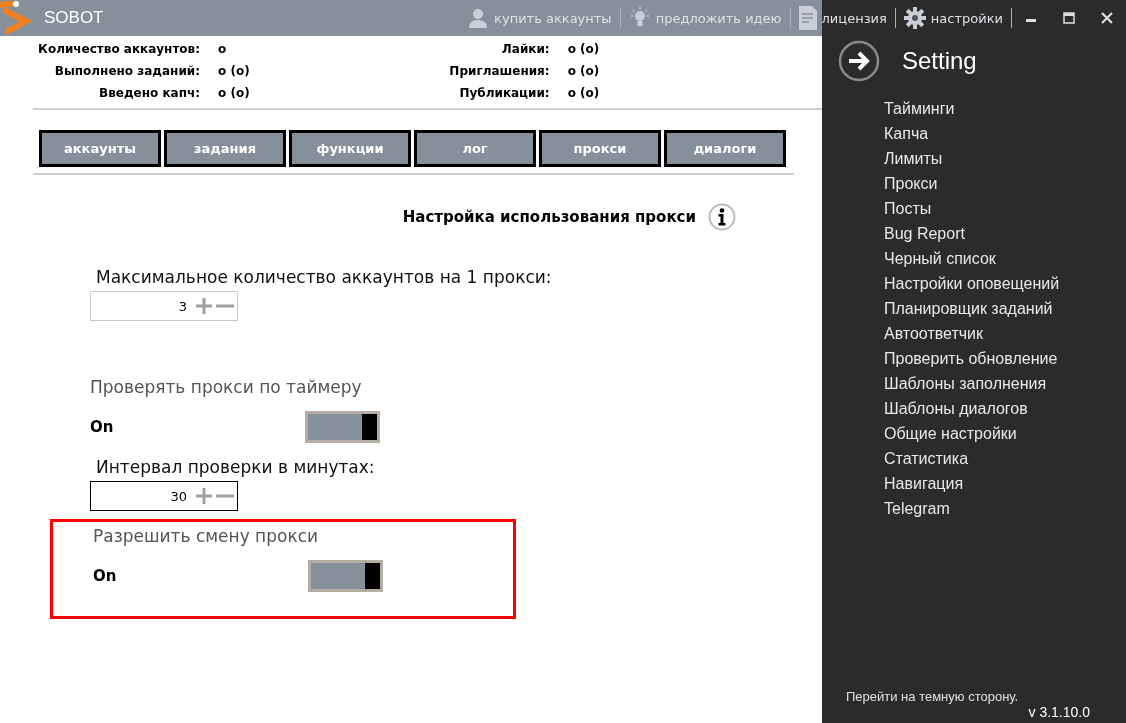 The width and height of the screenshot is (1126, 723). What do you see at coordinates (1005, 308) in the screenshot?
I see `settings-link: Планировщик заданий` at bounding box center [1005, 308].